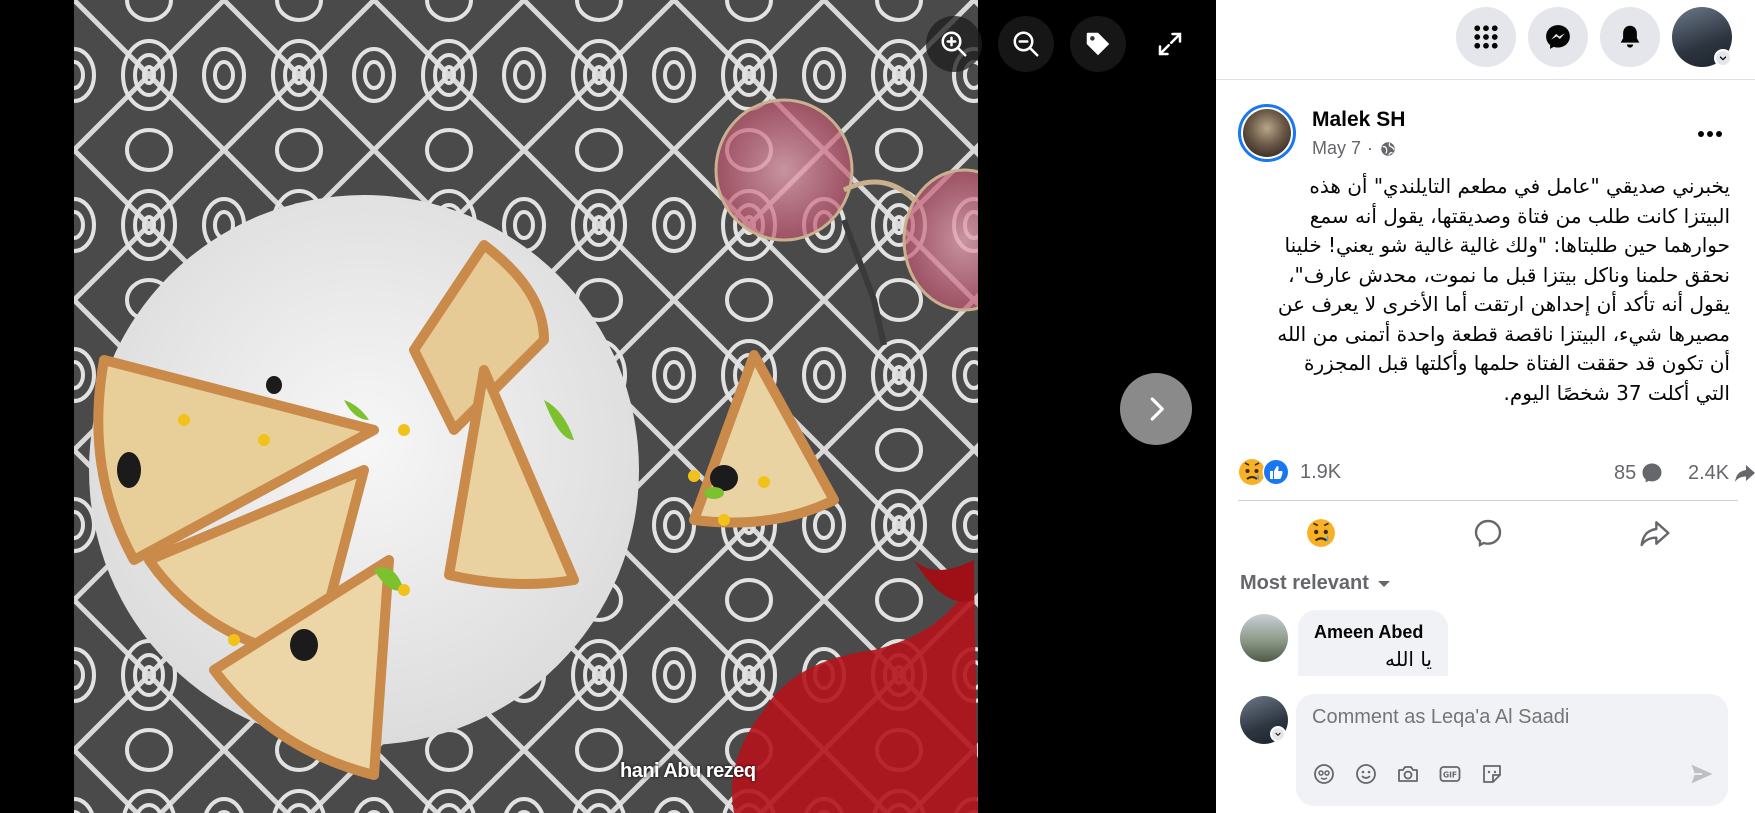  I want to click on messenger-button, so click(1558, 37).